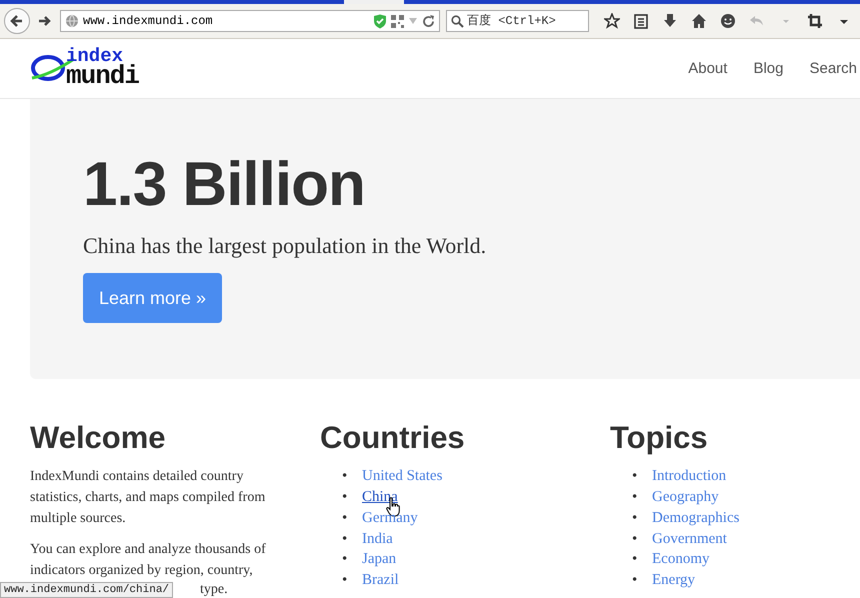 This screenshot has width=860, height=598. I want to click on section-heading: Countries, so click(393, 437).